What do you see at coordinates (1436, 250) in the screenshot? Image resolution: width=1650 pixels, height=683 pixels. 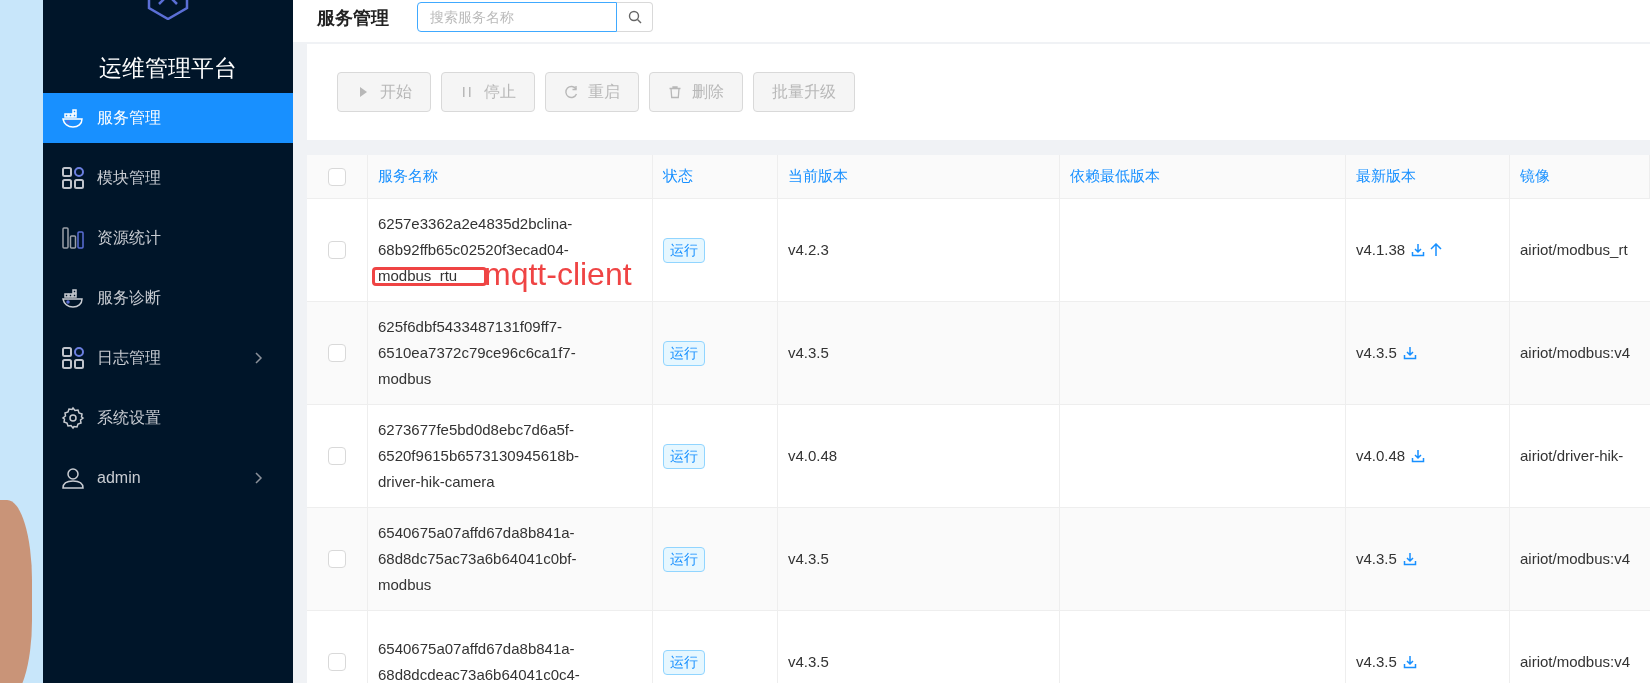 I see `upgrade-arrow-icon` at bounding box center [1436, 250].